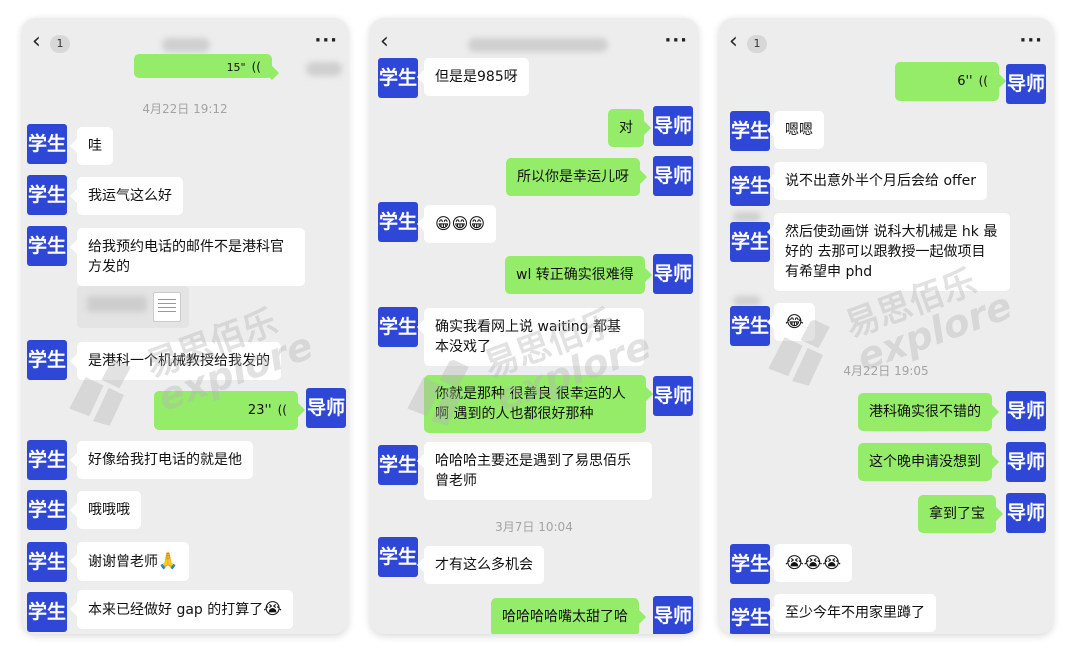 The height and width of the screenshot is (650, 1076). What do you see at coordinates (881, 181) in the screenshot?
I see `message-bubble: 说不出意外半个月后会给 offer` at bounding box center [881, 181].